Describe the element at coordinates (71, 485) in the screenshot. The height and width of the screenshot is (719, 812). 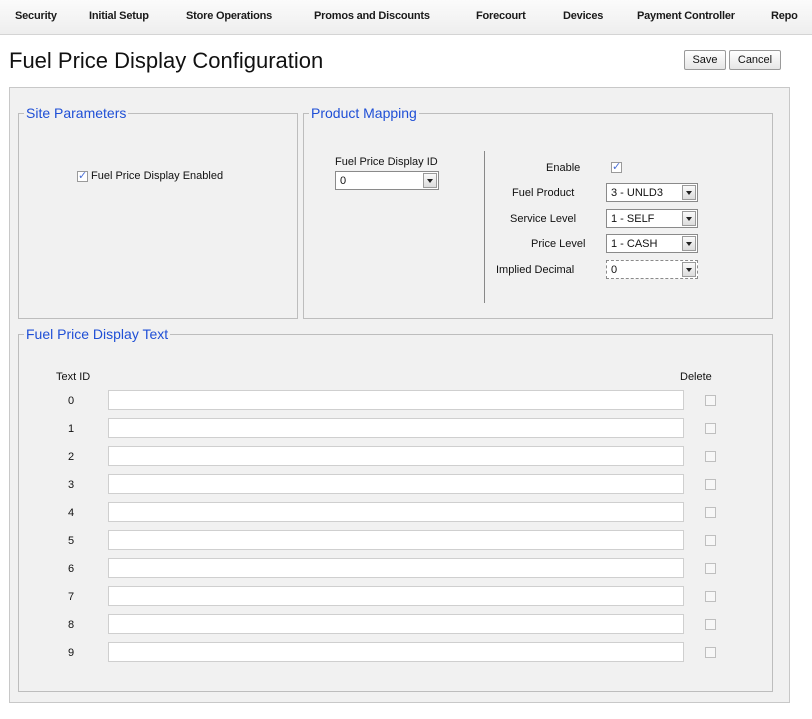
I see `text-id-3: 3` at that location.